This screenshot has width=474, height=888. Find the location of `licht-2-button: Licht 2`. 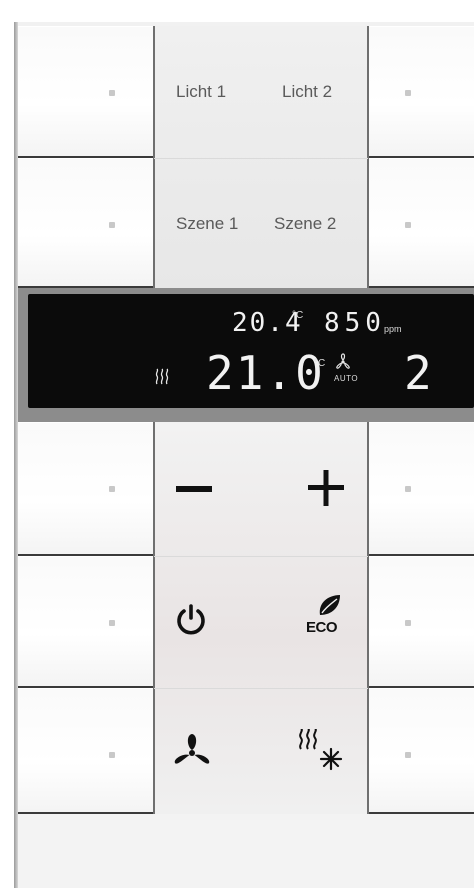

licht-2-button: Licht 2 is located at coordinates (315, 92).